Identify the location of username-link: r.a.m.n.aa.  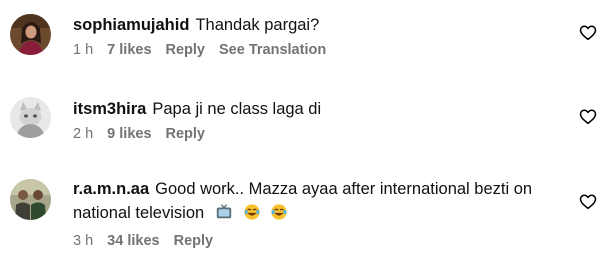
(111, 189).